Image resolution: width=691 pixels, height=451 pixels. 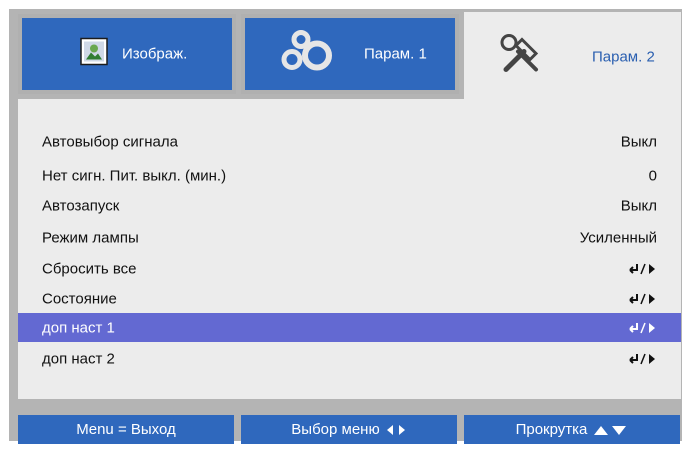 I want to click on footer-exit-hint: Menu = Выход, so click(x=126, y=429).